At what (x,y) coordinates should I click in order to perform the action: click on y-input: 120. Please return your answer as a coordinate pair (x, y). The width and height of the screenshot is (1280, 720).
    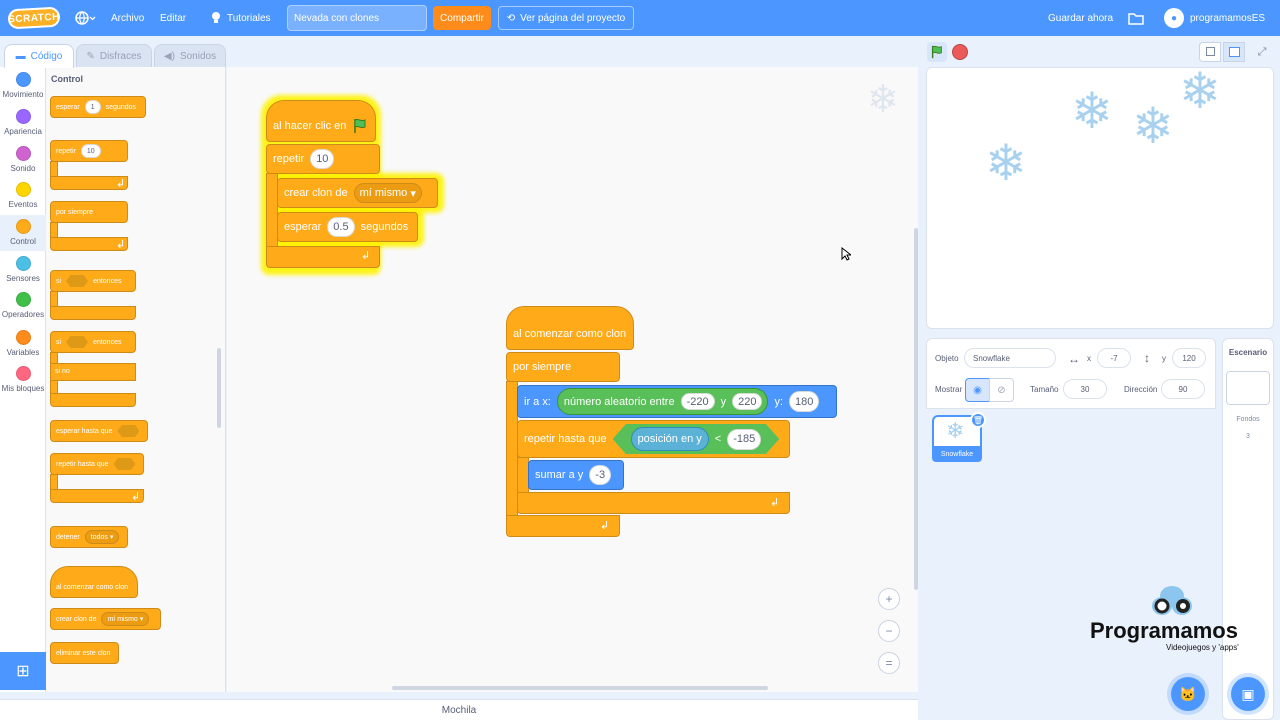
    Looking at the image, I should click on (1189, 358).